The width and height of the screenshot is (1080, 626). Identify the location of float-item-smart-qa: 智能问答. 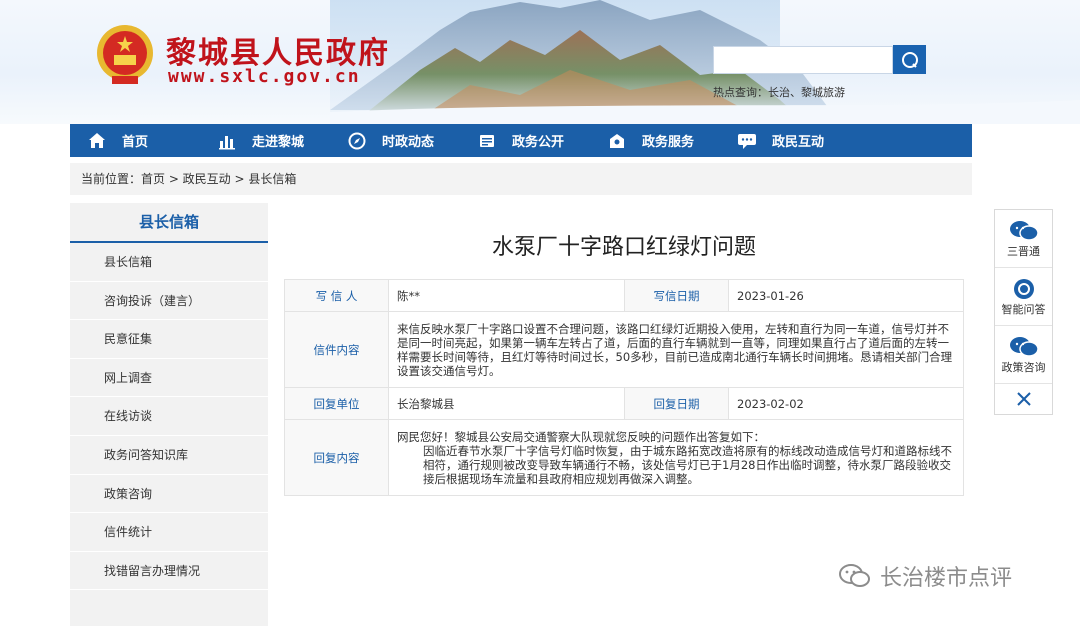
(1023, 297).